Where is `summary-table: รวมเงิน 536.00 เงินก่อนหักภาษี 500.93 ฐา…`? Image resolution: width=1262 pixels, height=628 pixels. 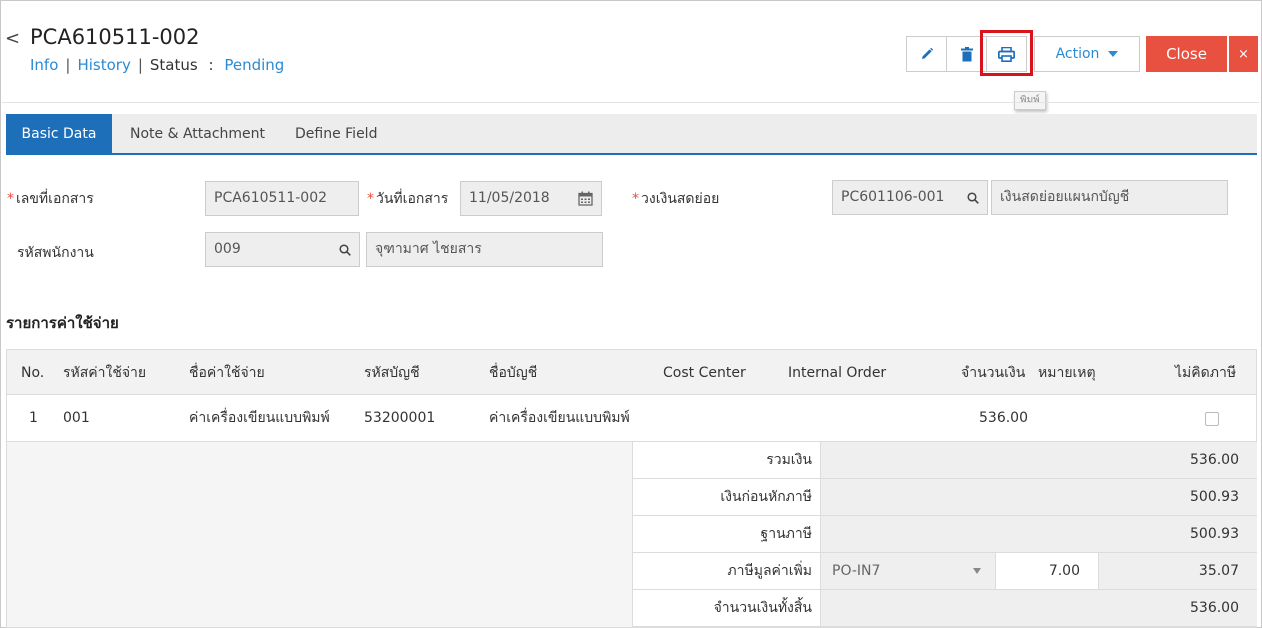 summary-table: รวมเงิน 536.00 เงินก่อนหักภาษี 500.93 ฐา… is located at coordinates (944, 534).